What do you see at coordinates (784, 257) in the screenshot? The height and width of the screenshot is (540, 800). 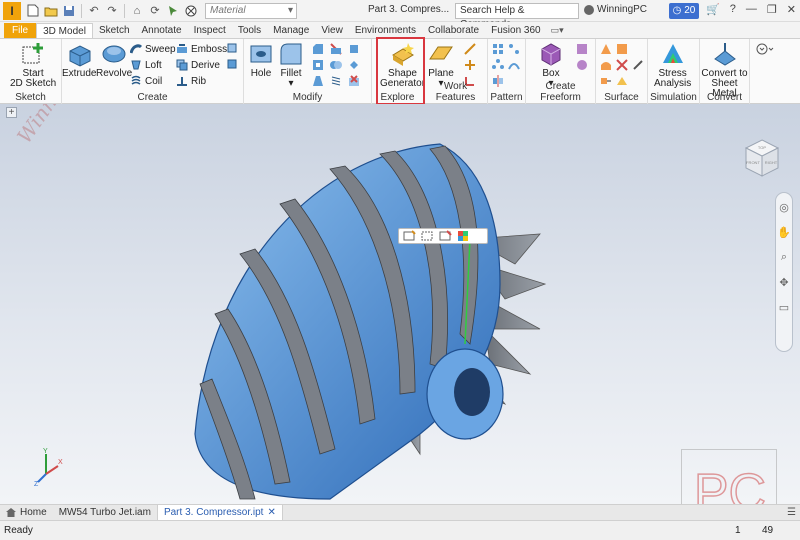 I see `zoom-icon: ⌕` at bounding box center [784, 257].